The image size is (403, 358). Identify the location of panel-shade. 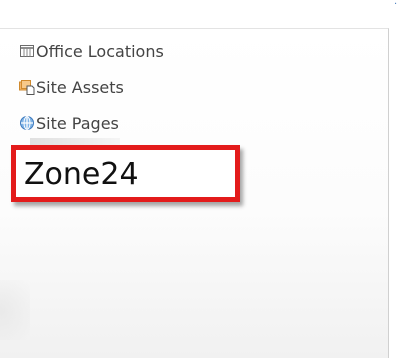
(15, 310).